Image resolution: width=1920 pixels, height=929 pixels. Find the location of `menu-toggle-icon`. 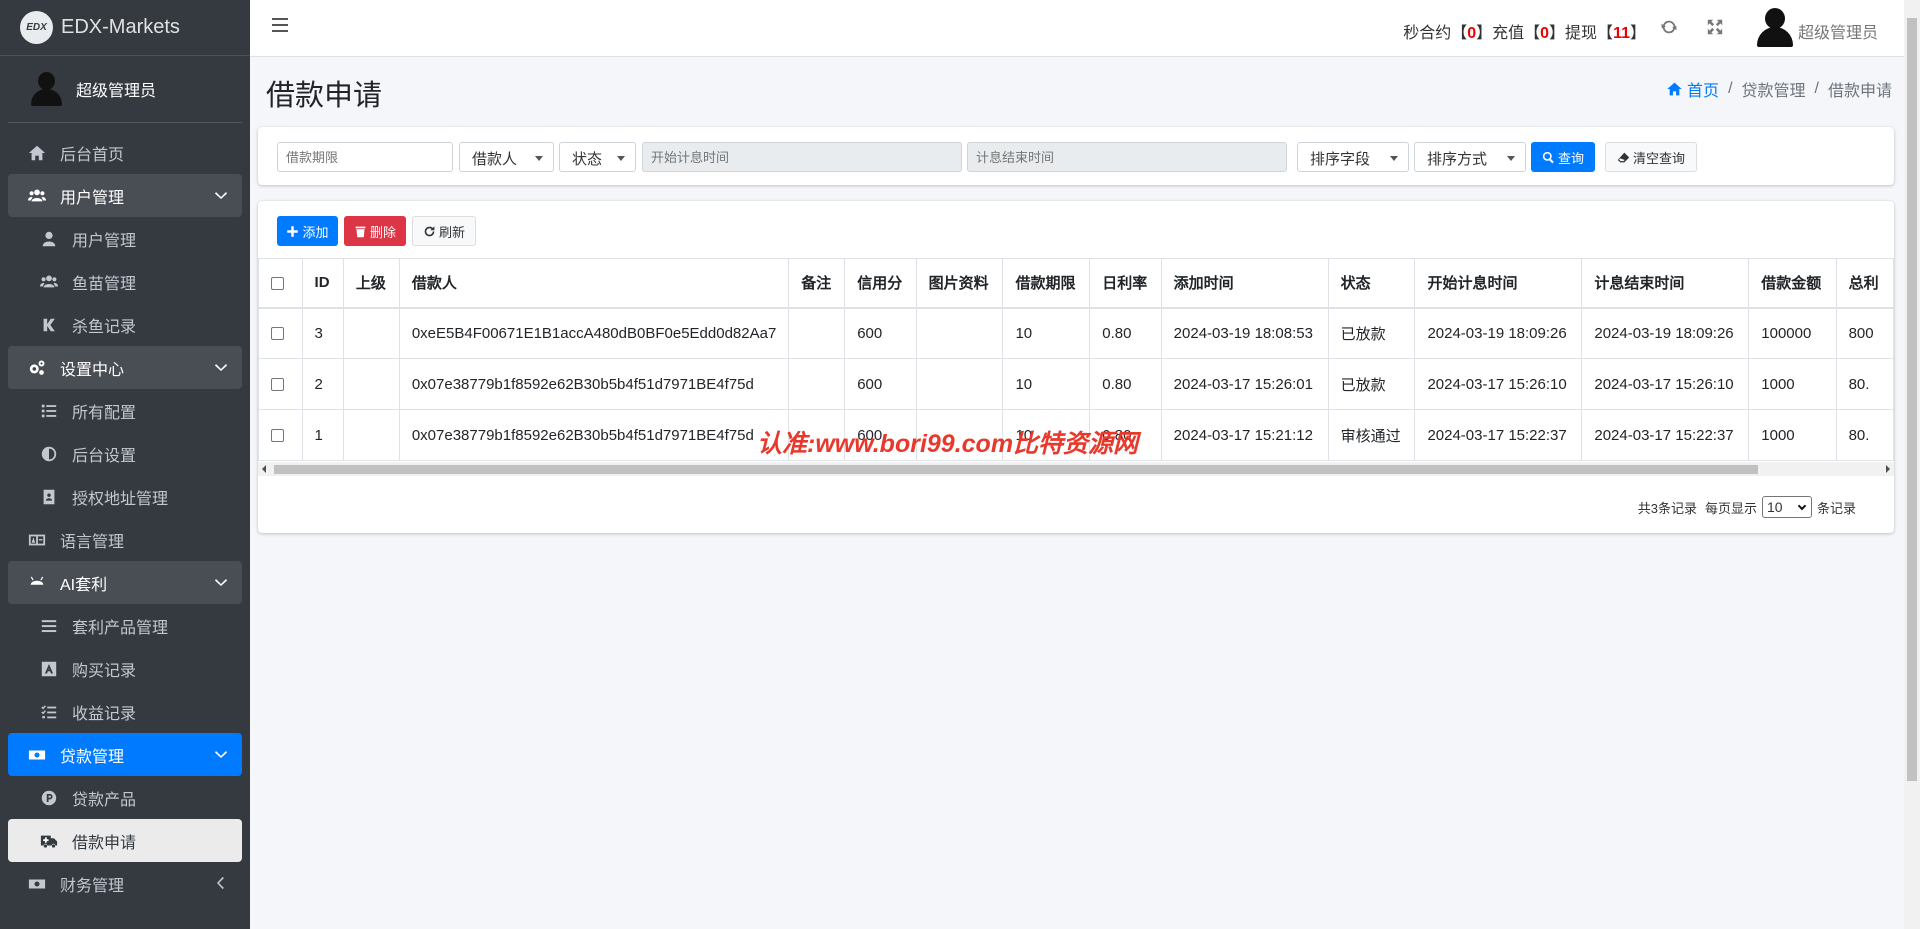

menu-toggle-icon is located at coordinates (280, 28).